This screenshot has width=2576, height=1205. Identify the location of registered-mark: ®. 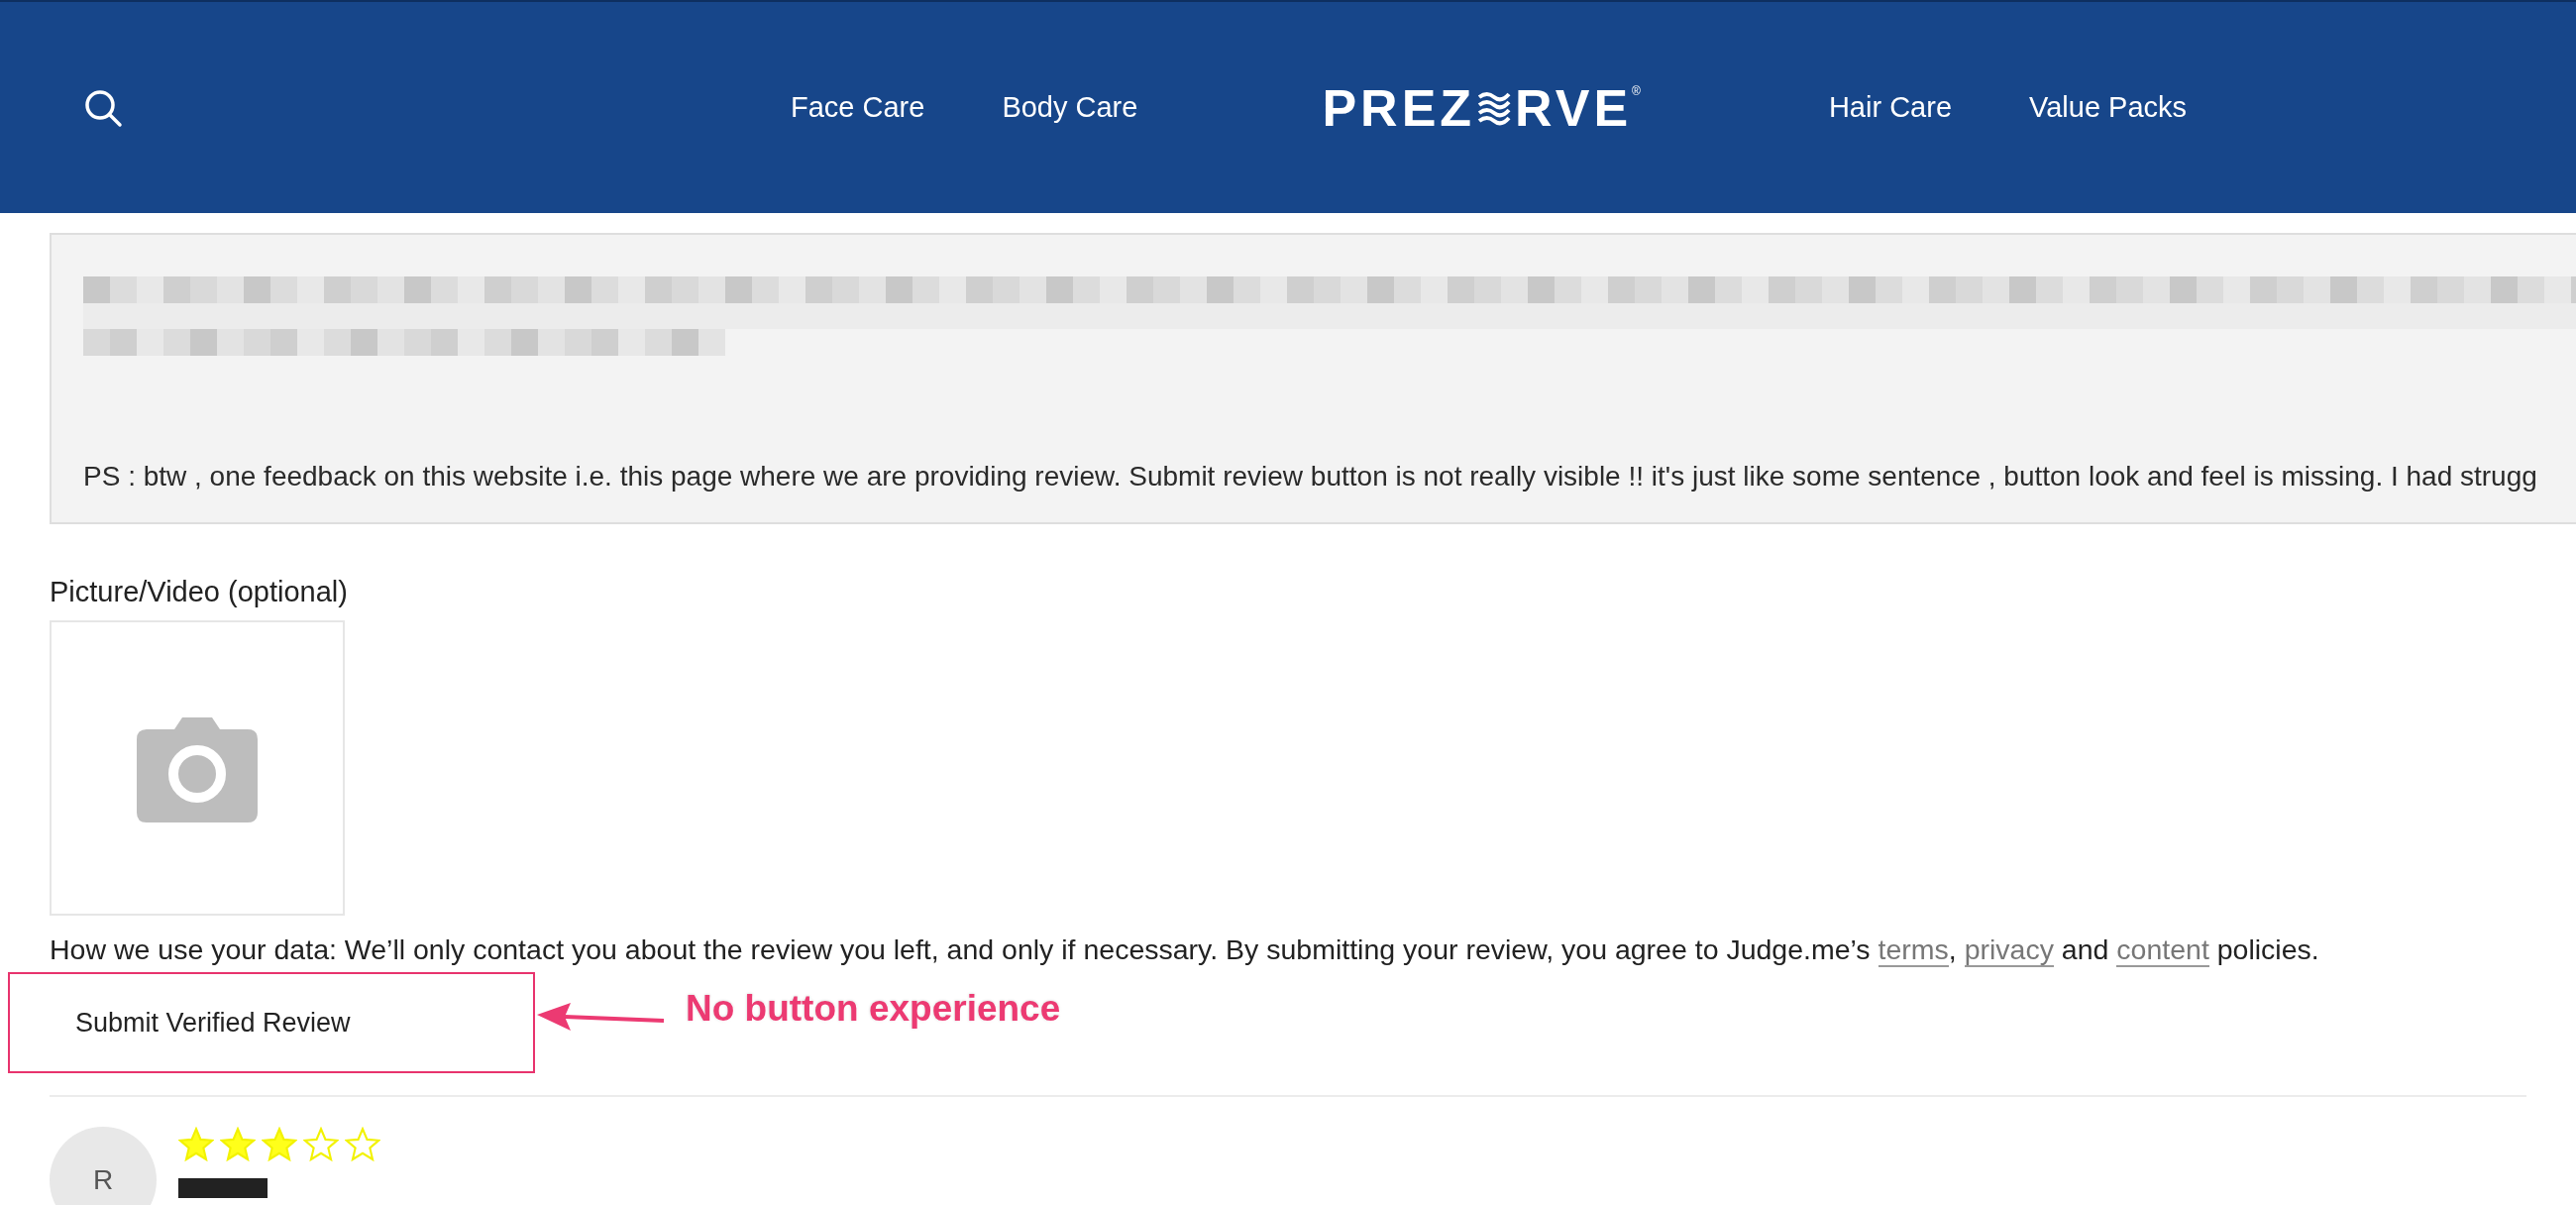
(1636, 90).